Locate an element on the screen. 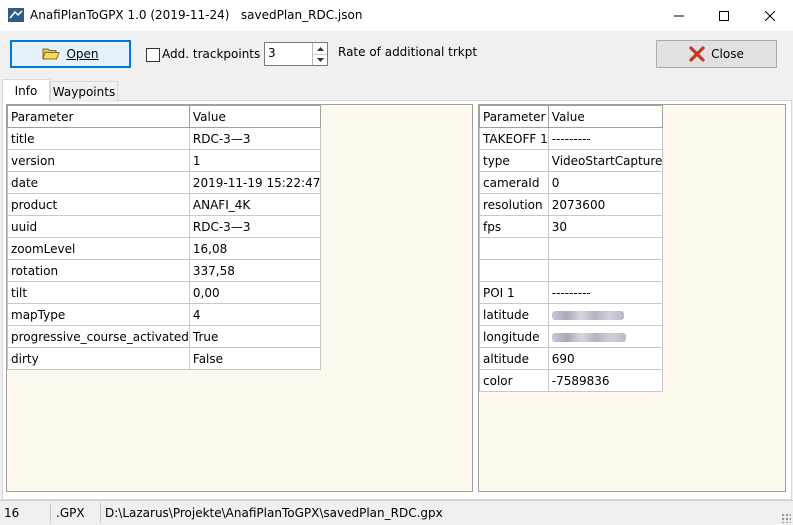 The height and width of the screenshot is (525, 793). parameter-cell: longitude is located at coordinates (514, 336).